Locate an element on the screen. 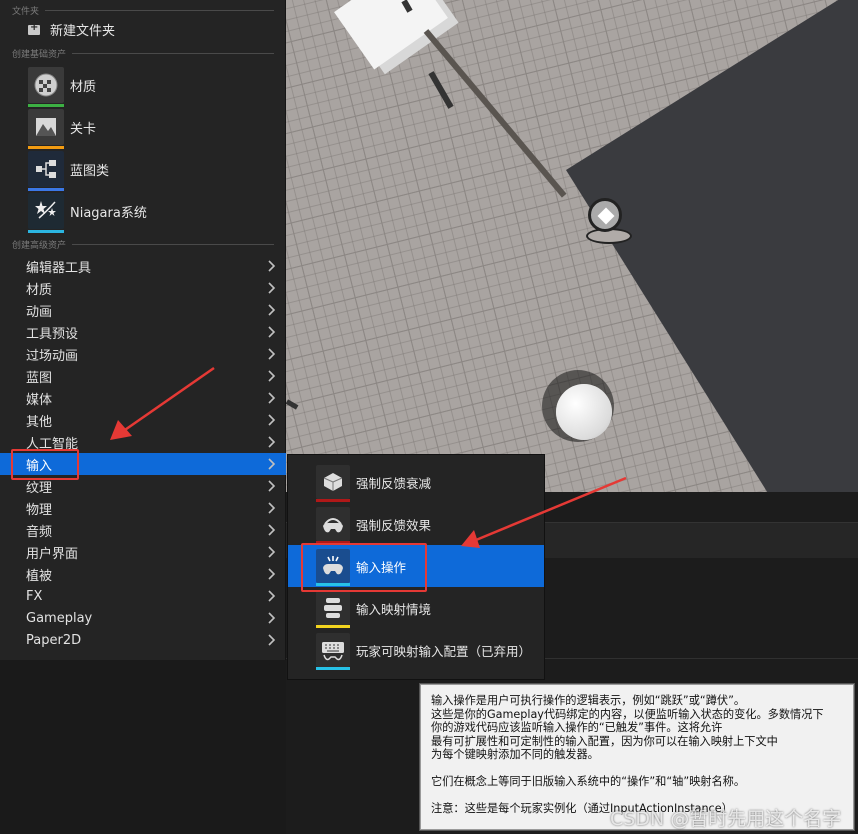 This screenshot has width=858, height=834. white-sphere is located at coordinates (584, 412).